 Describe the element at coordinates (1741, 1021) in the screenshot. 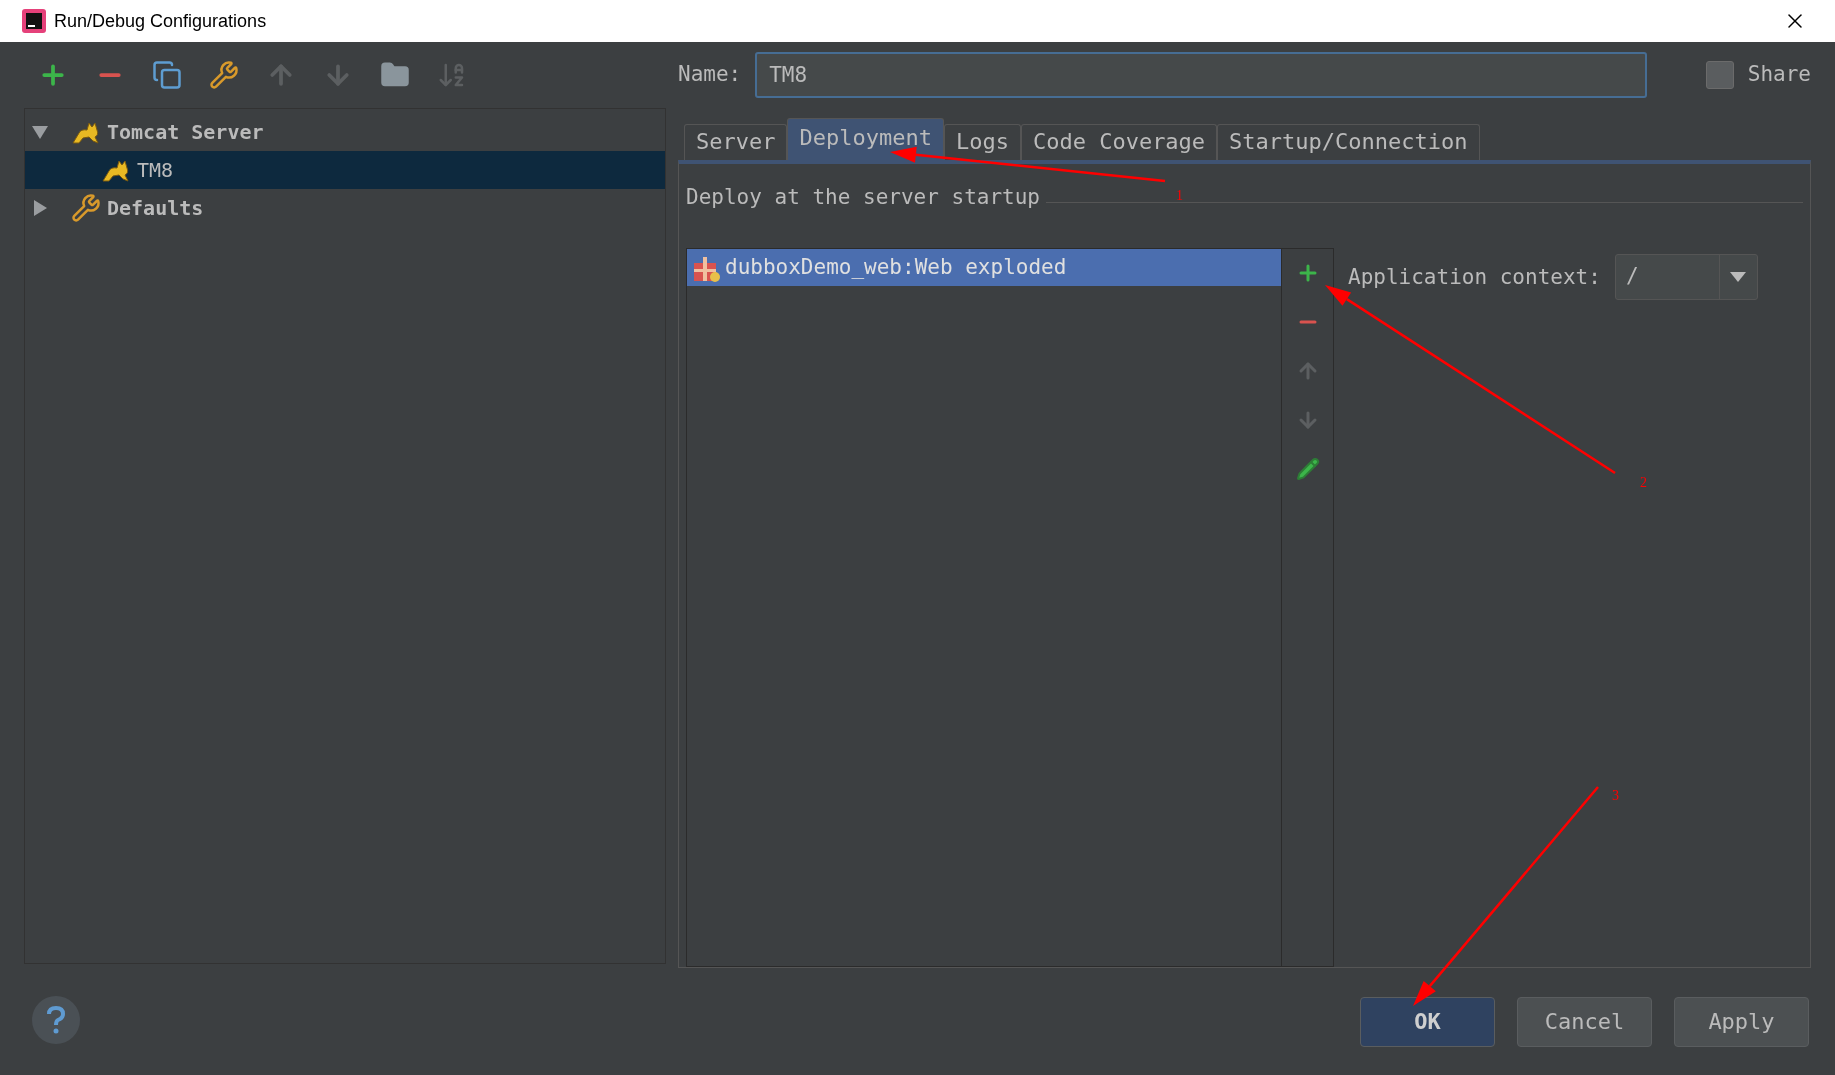

I see `dialog-button: Apply` at that location.